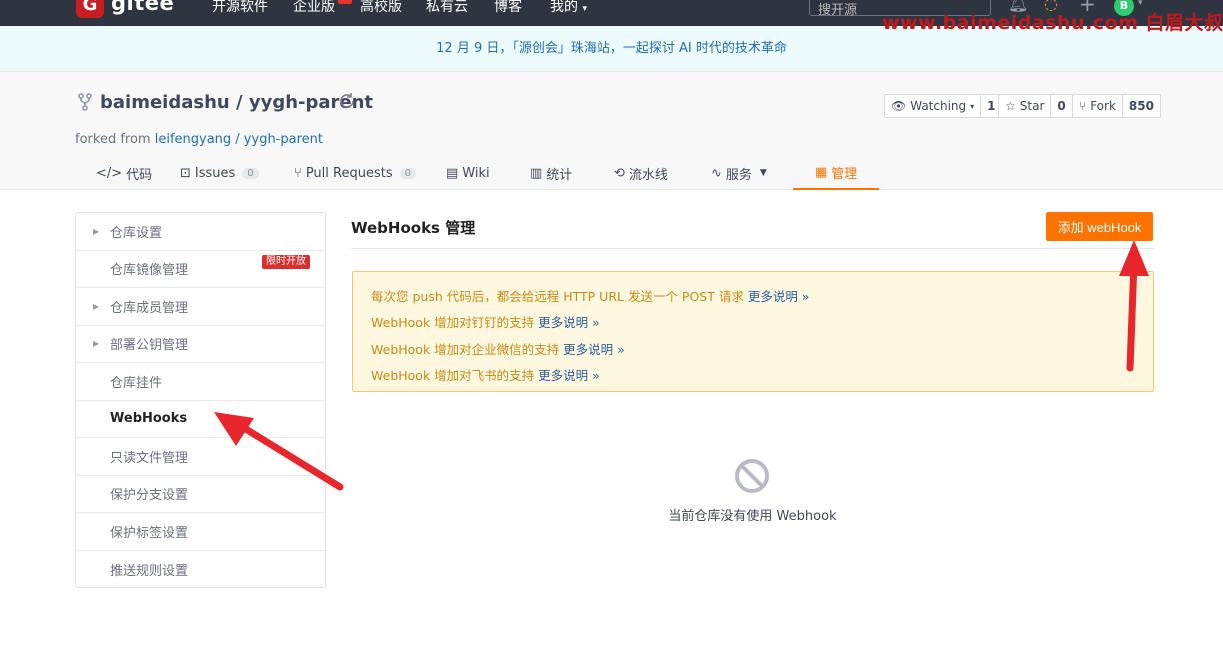  What do you see at coordinates (85, 104) in the screenshot?
I see `fork-icon` at bounding box center [85, 104].